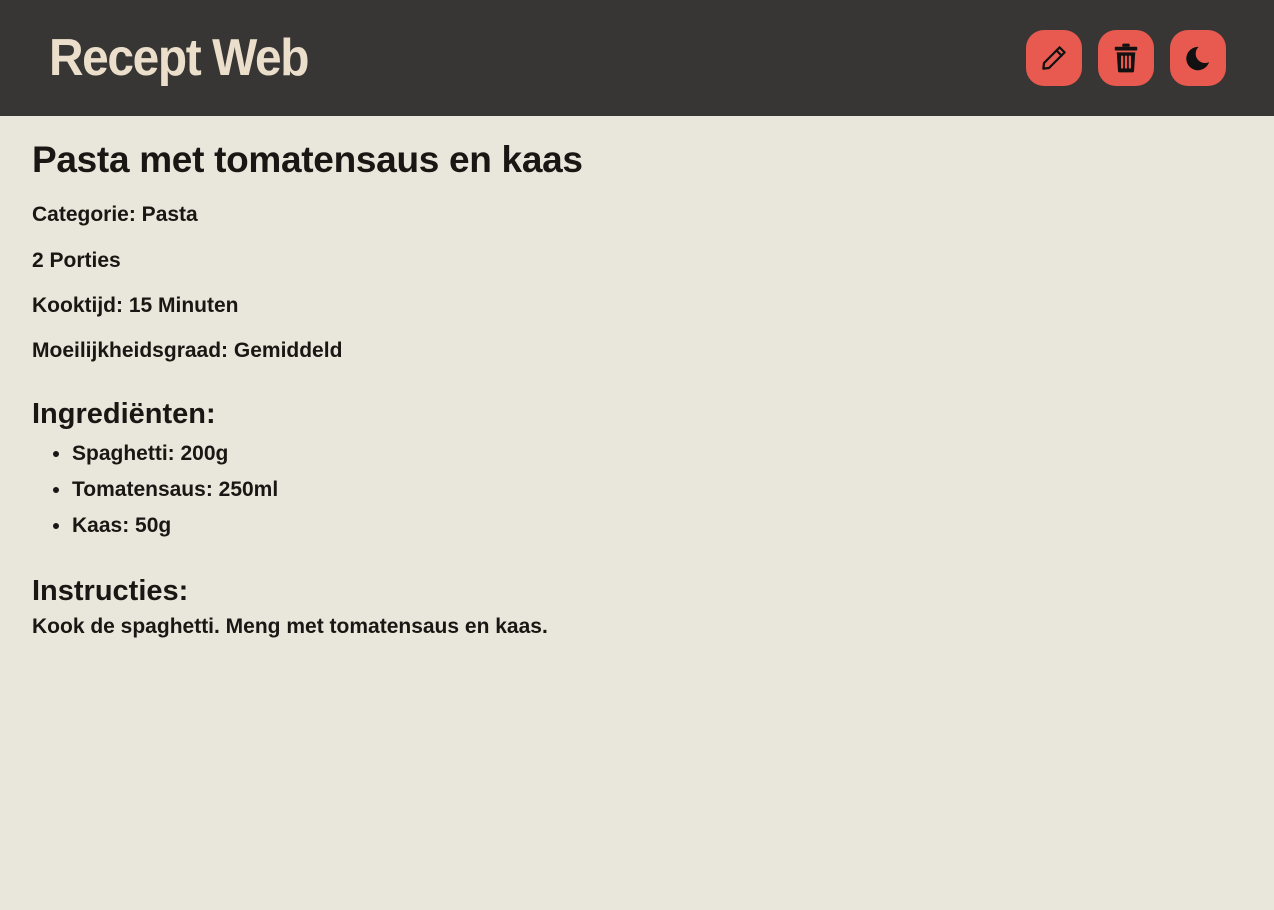 The image size is (1274, 910). I want to click on recipe-cook-time: Kooktijd: 15 Minuten, so click(135, 305).